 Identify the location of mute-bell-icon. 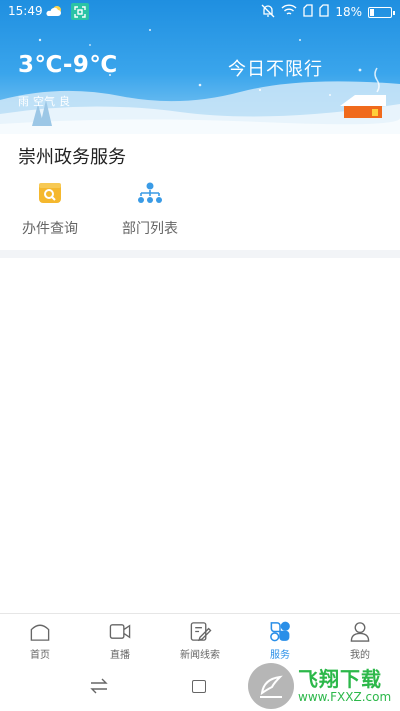
(268, 12).